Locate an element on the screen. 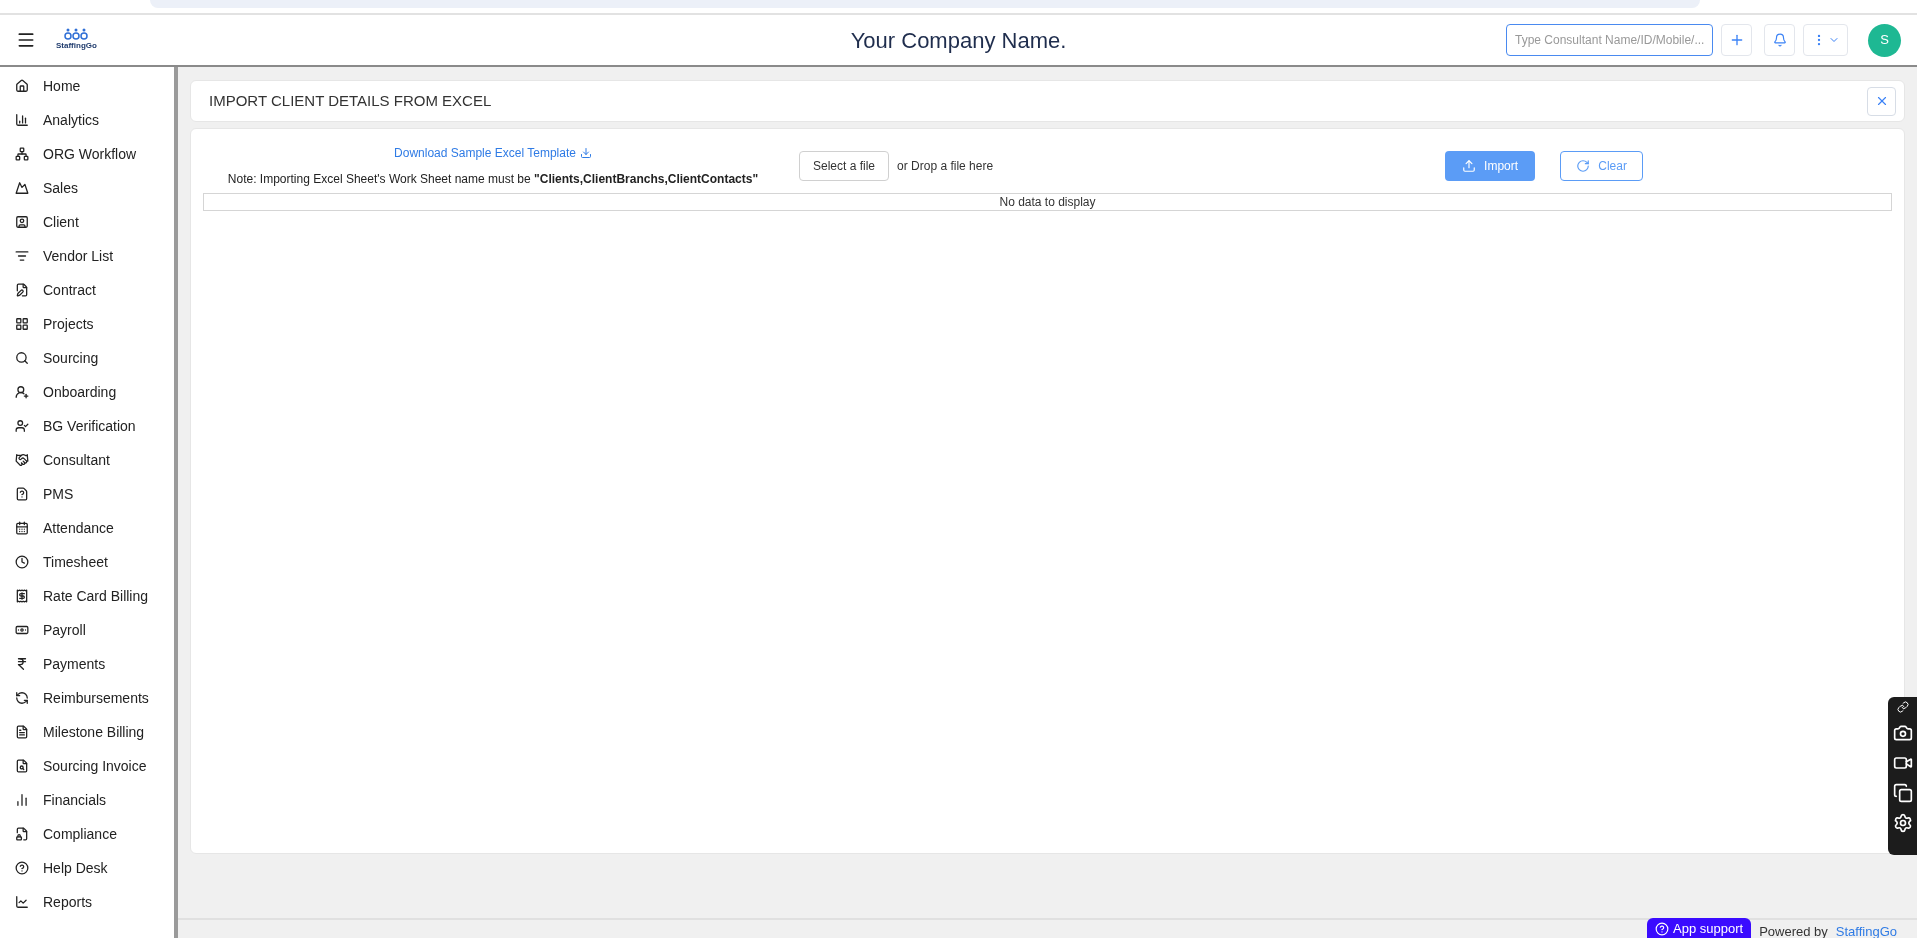  sidebar-item: Sourcing is located at coordinates (87, 358).